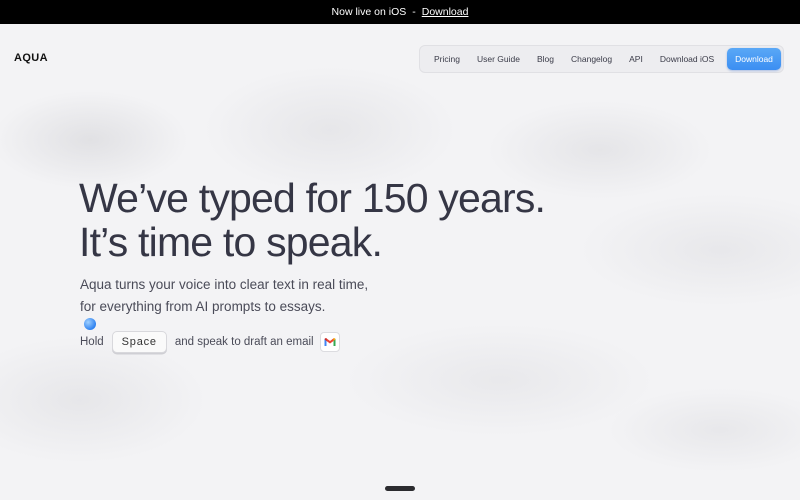 The height and width of the screenshot is (500, 800). I want to click on hold-suffix: and speak to draft an email, so click(244, 342).